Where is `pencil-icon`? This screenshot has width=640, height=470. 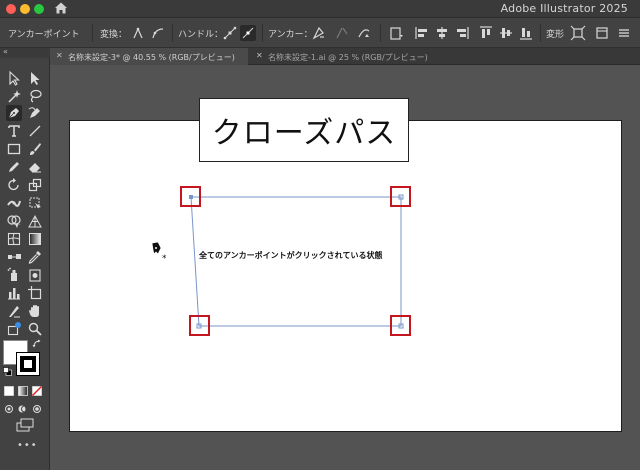 pencil-icon is located at coordinates (14, 167).